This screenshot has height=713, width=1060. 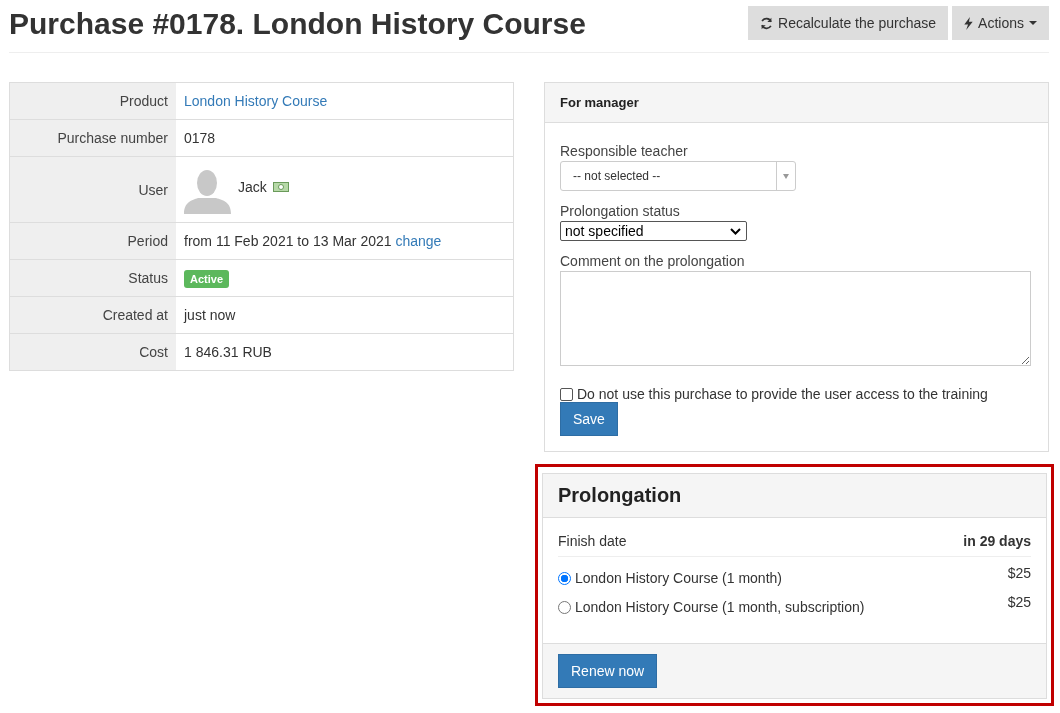 I want to click on row-label: Purchase number, so click(x=92, y=138).